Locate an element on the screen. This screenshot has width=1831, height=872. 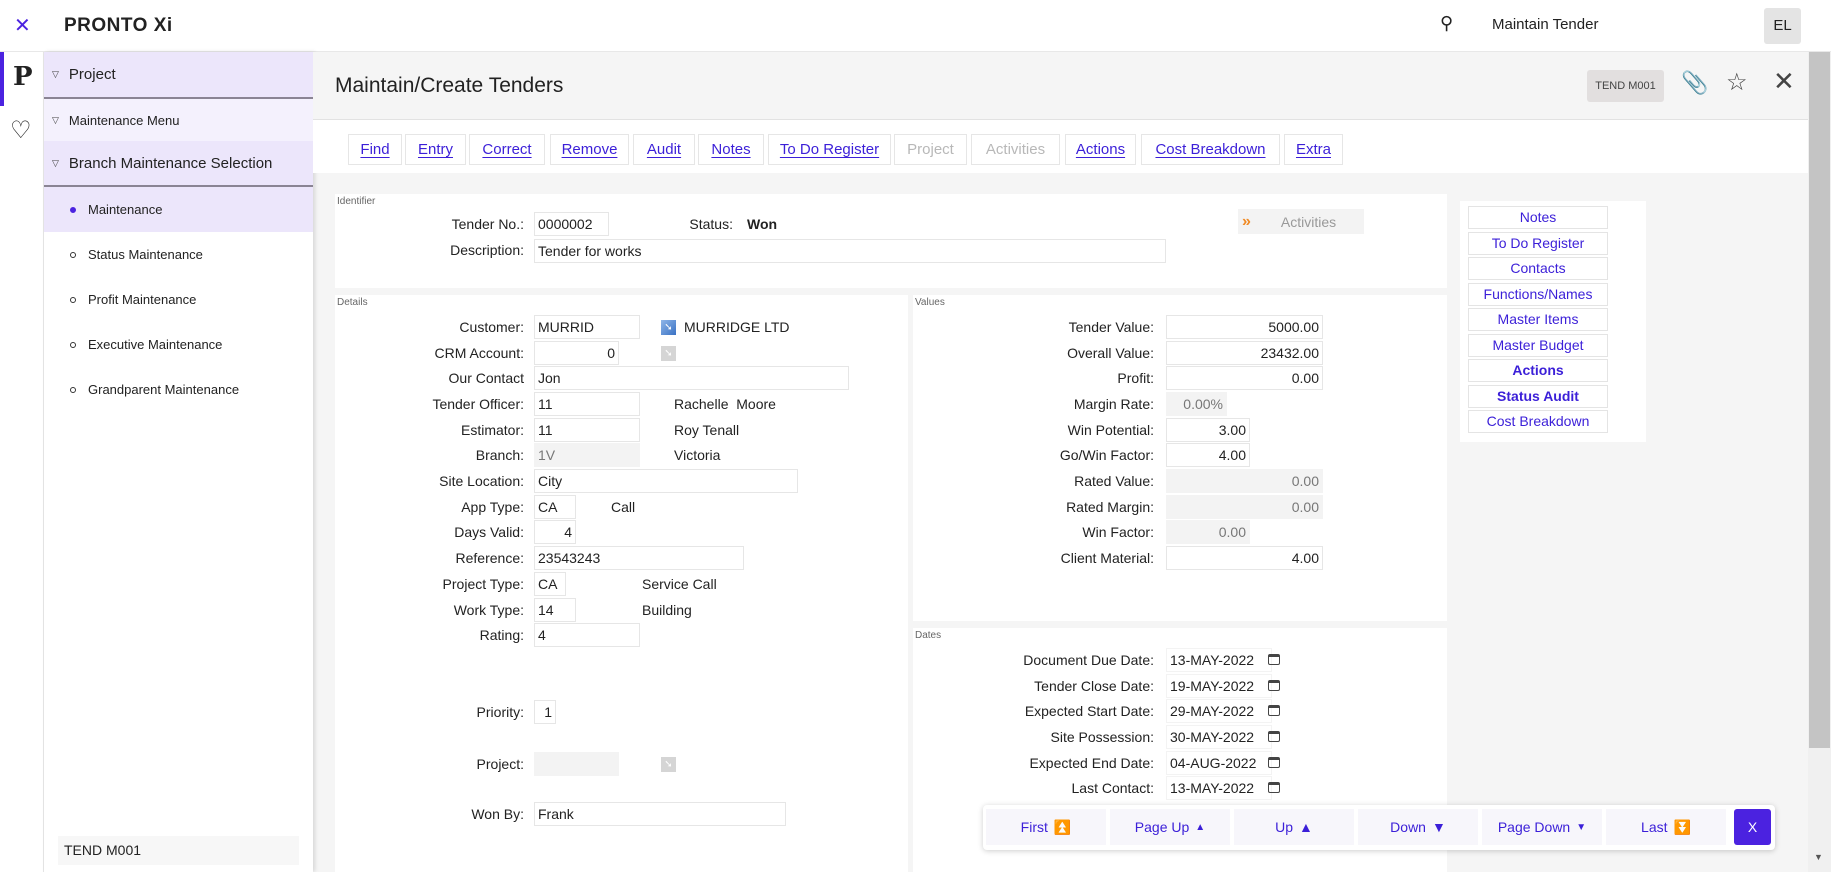
up-button: Up ▲ is located at coordinates (1294, 827).